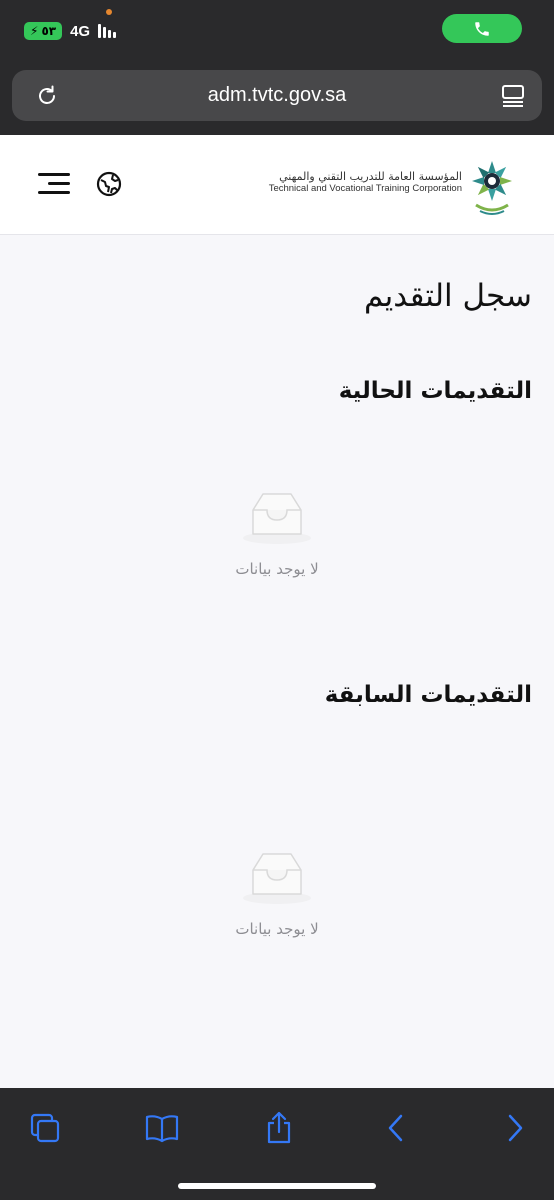 The height and width of the screenshot is (1200, 554). I want to click on forward-button, so click(515, 1128).